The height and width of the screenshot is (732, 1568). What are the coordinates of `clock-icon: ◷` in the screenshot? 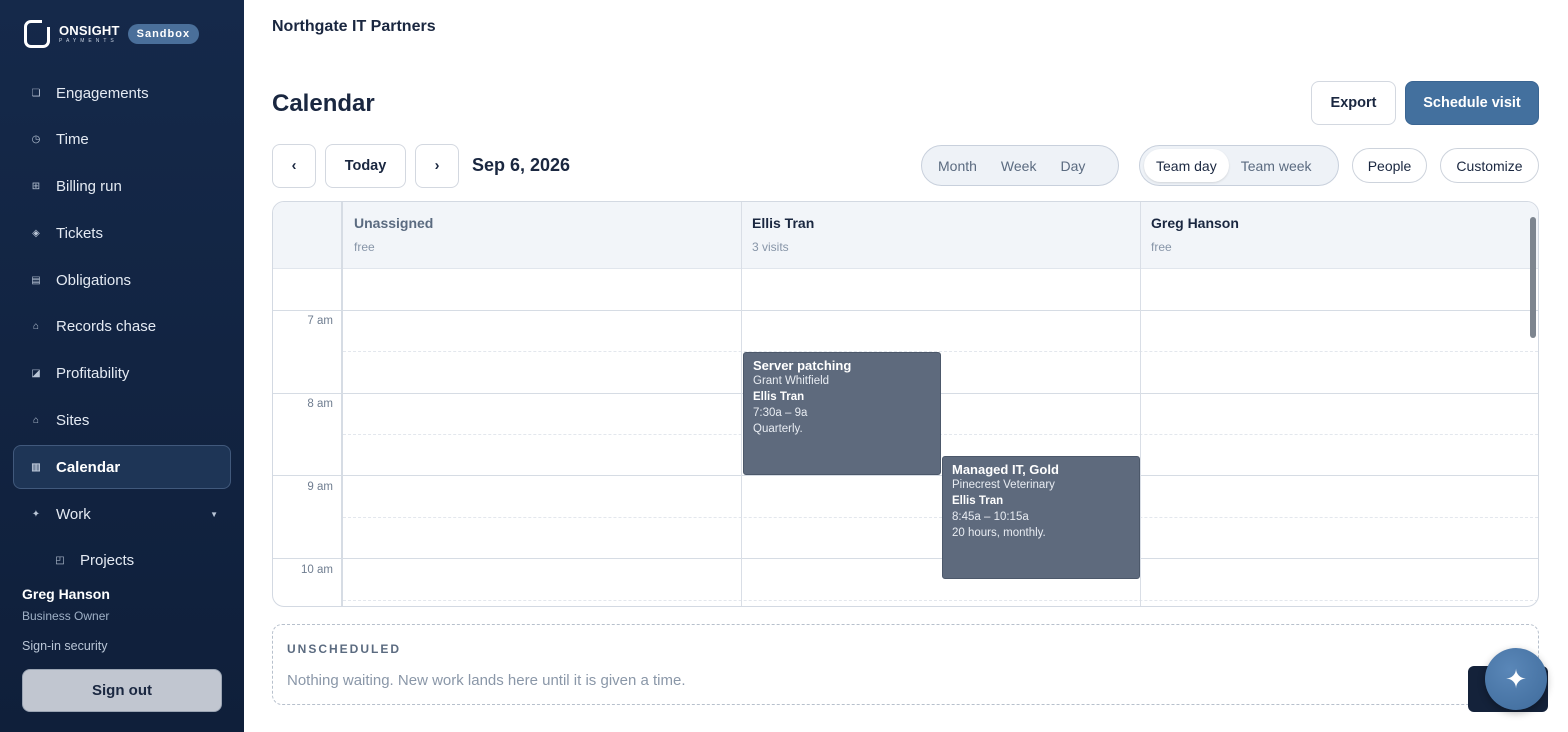 It's located at (36, 140).